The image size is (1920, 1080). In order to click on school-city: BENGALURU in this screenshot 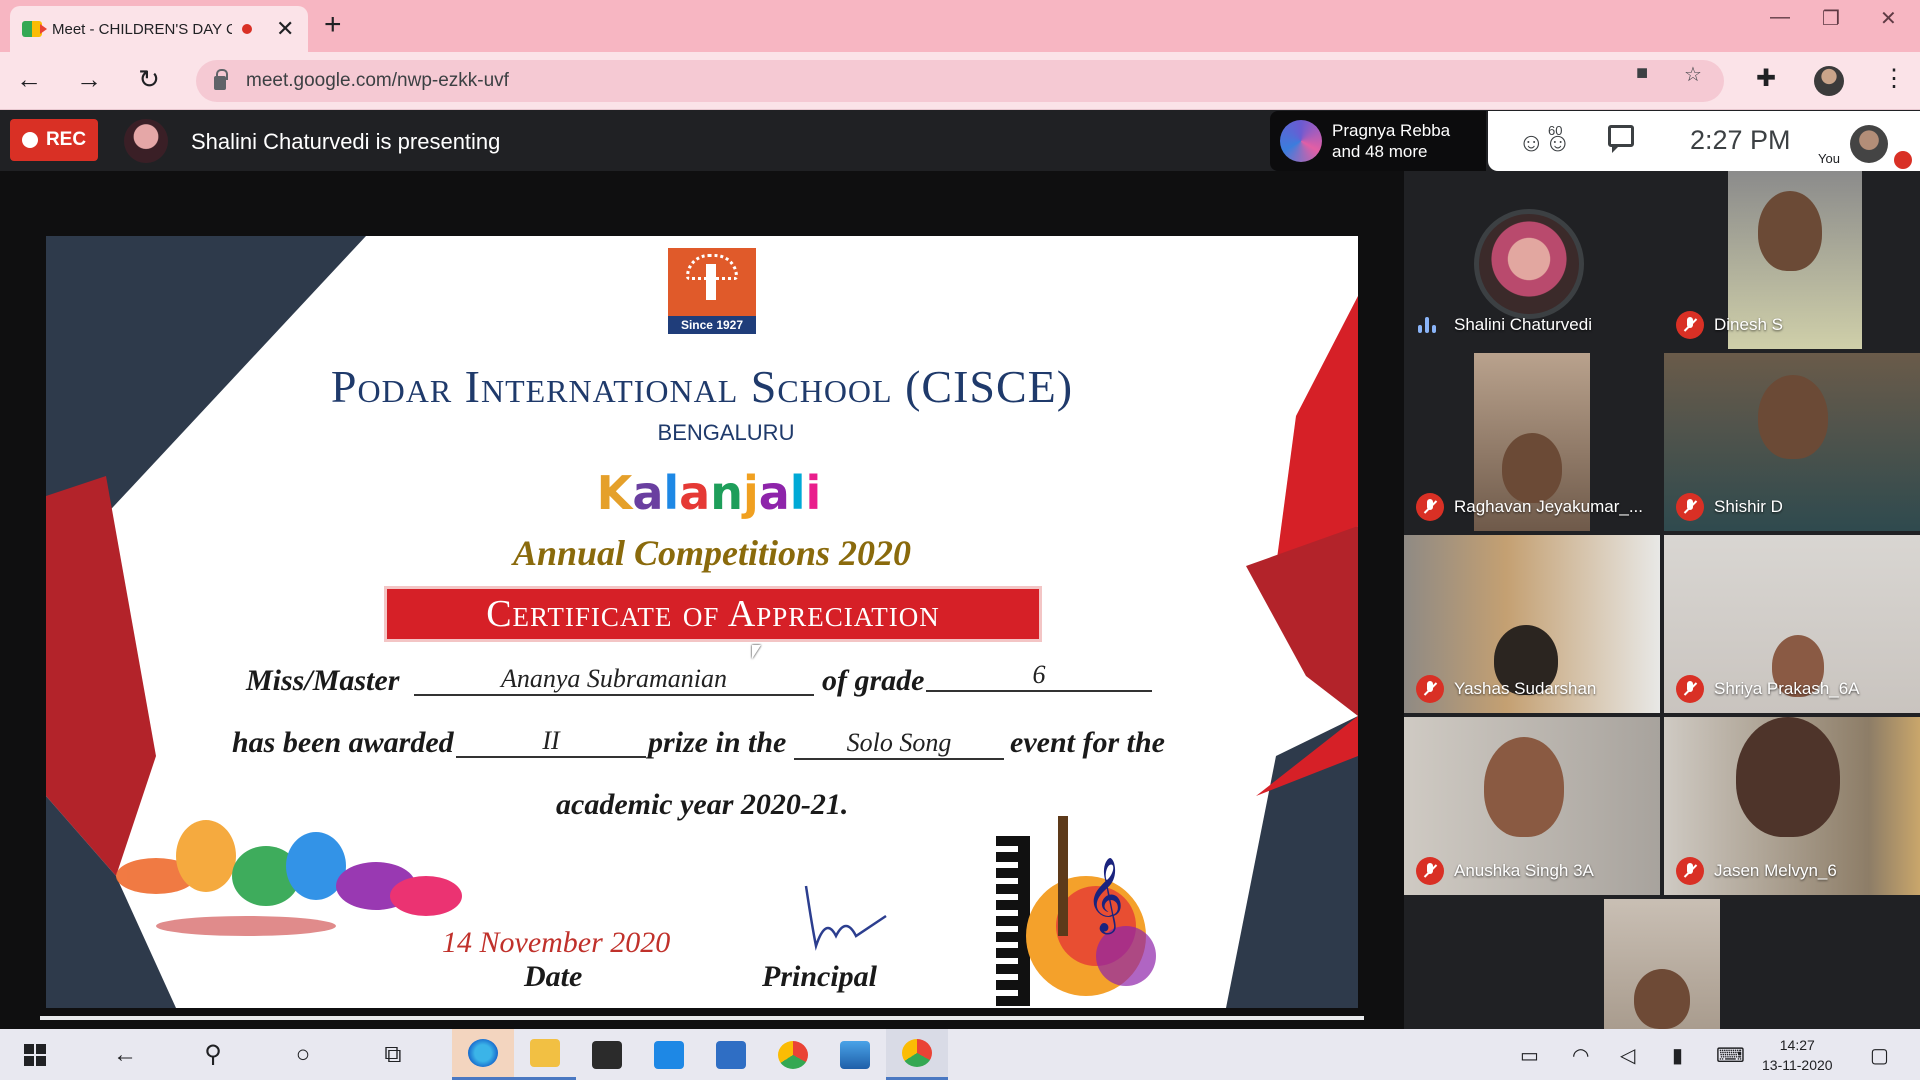, I will do `click(726, 432)`.